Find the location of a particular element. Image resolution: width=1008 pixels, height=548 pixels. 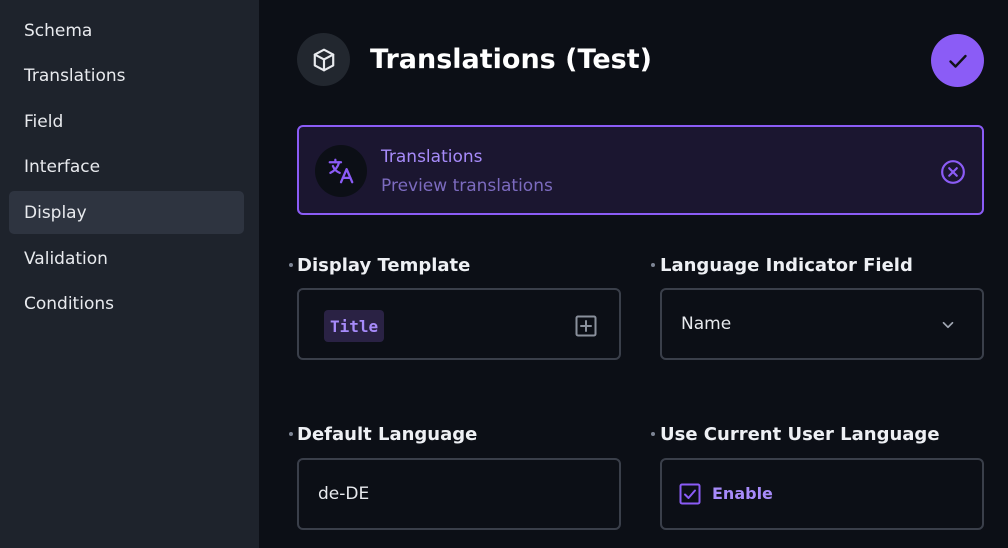

default-language-input: de-DE is located at coordinates (459, 494).